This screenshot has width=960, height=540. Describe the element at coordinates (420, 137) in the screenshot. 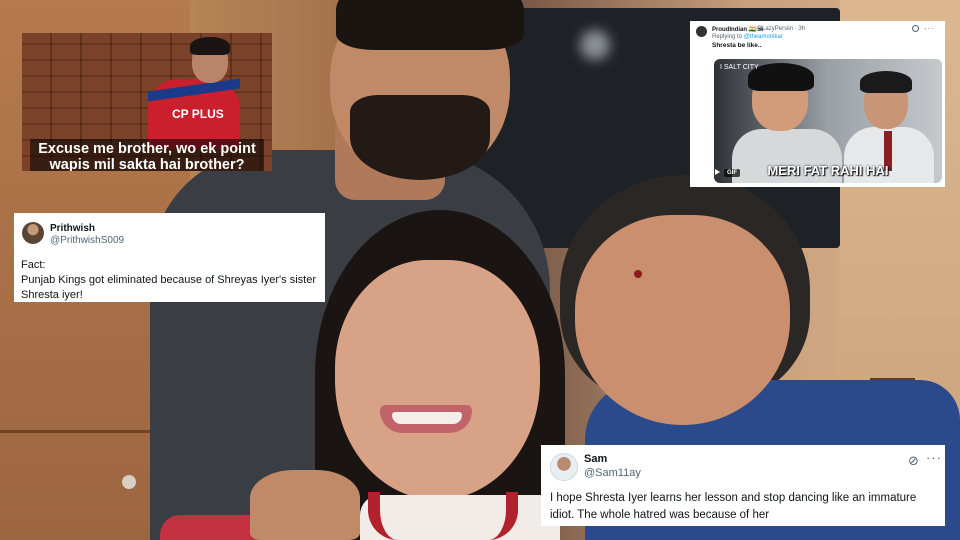

I see `man-beard` at that location.